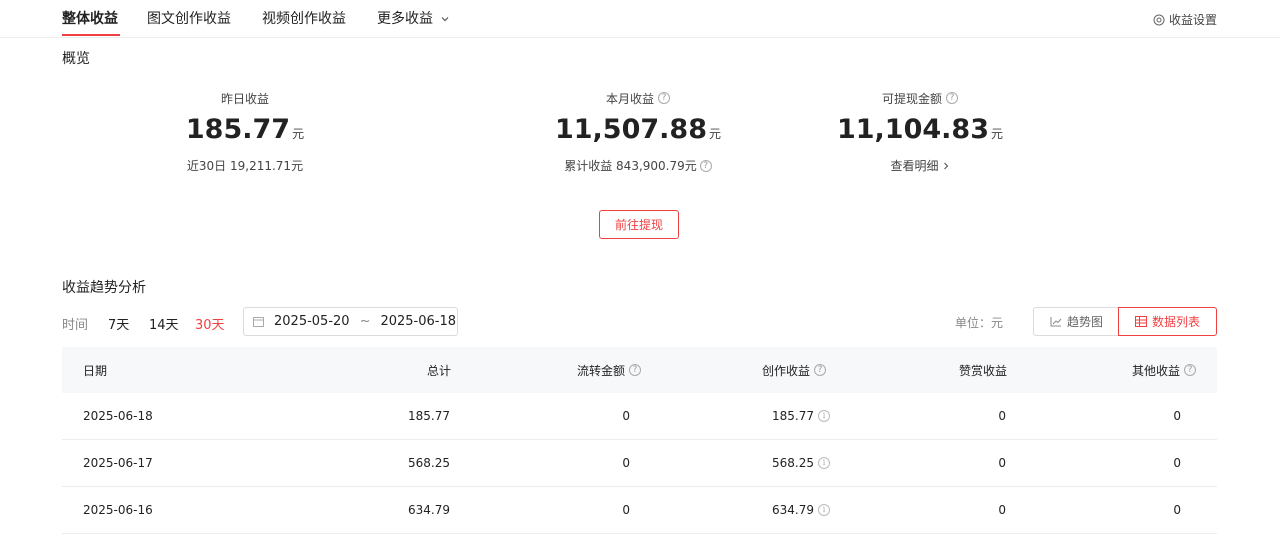 This screenshot has width=1280, height=544. Describe the element at coordinates (95, 370) in the screenshot. I see `header-date: 日期` at that location.